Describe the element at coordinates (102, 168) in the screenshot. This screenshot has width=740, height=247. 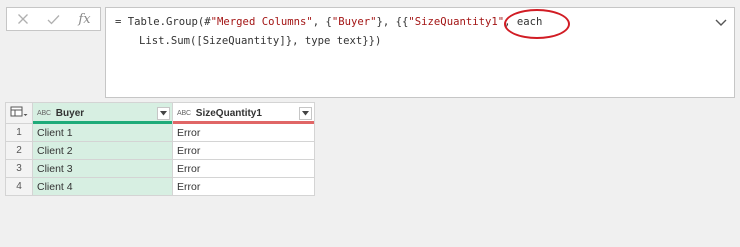
I see `buyer-cell: Client 3` at that location.